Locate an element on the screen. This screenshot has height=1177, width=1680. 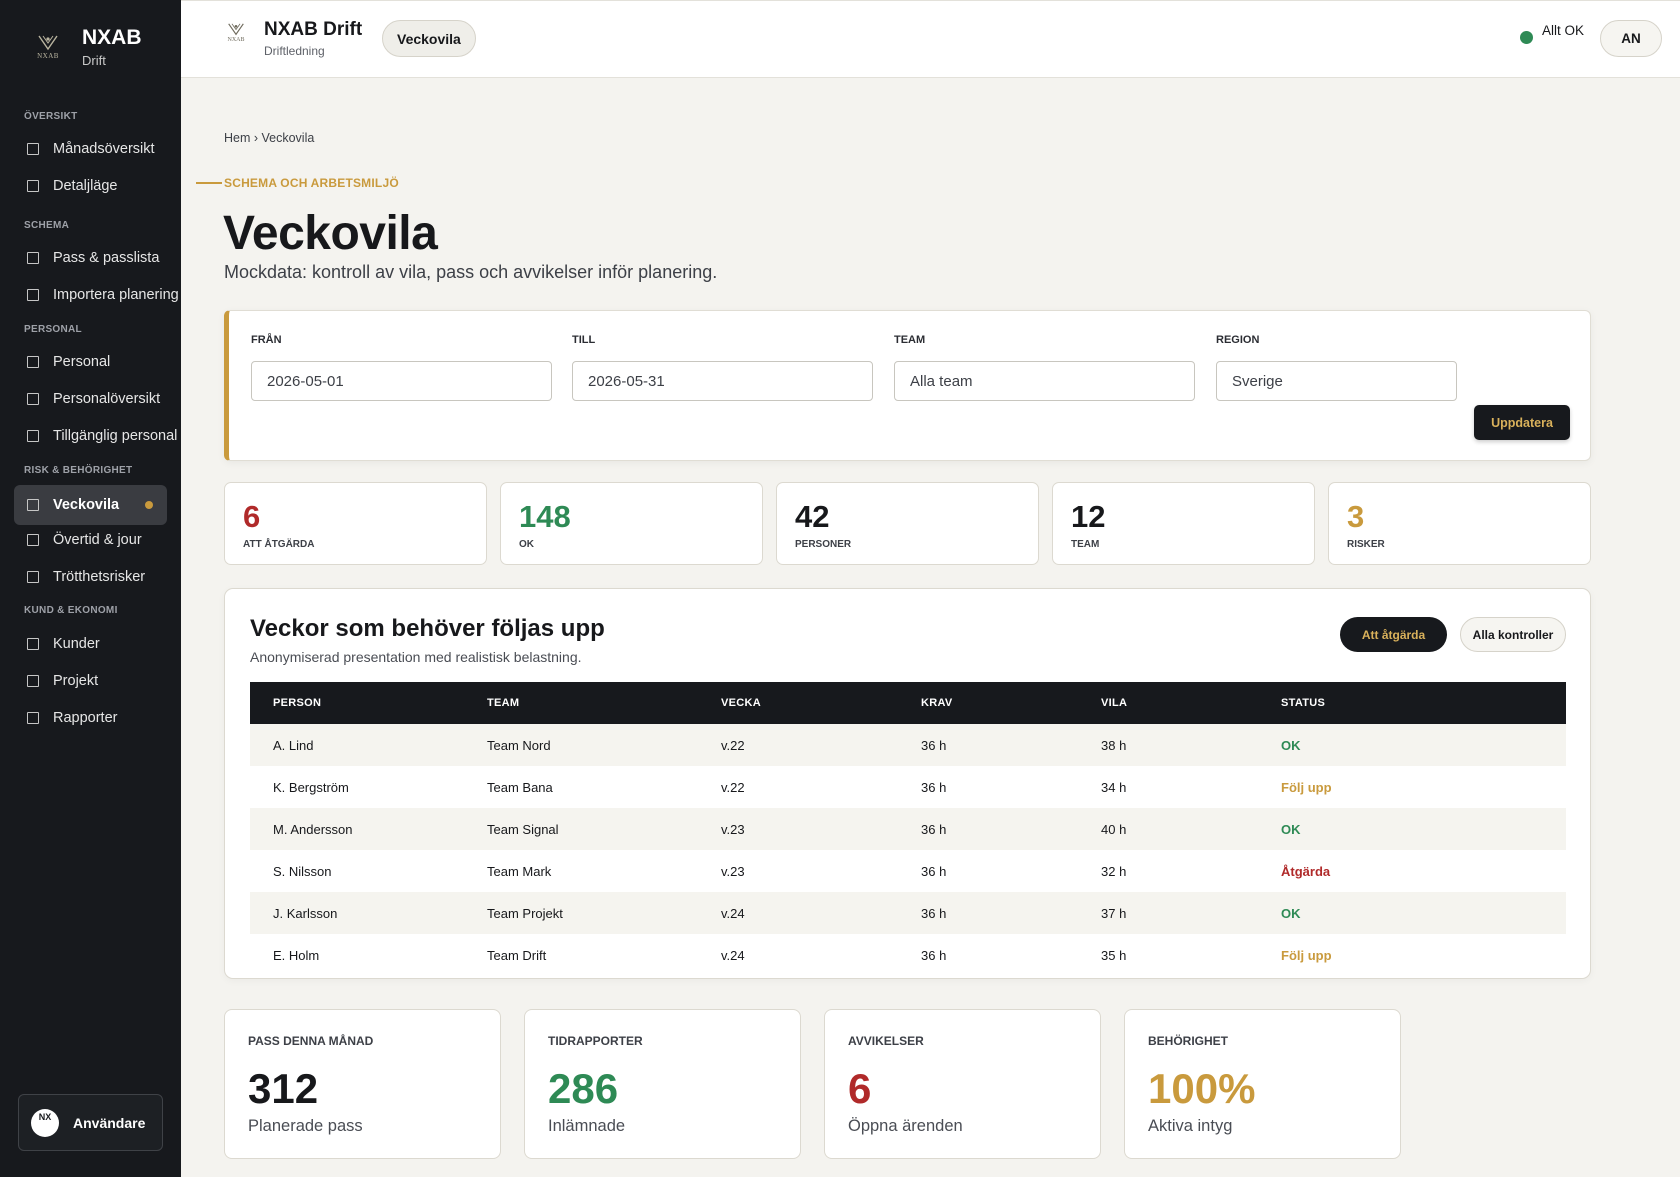
cell-team: Team Nord is located at coordinates (519, 745).